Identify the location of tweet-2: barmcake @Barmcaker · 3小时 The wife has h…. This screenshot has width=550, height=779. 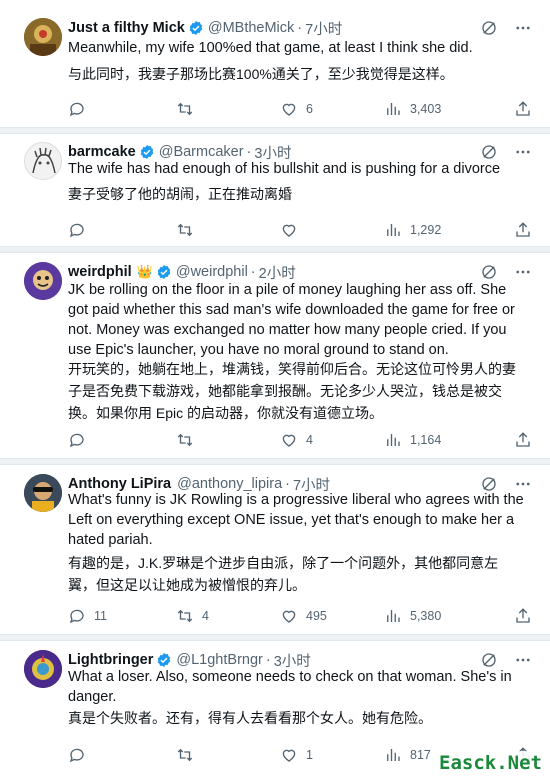
(275, 190).